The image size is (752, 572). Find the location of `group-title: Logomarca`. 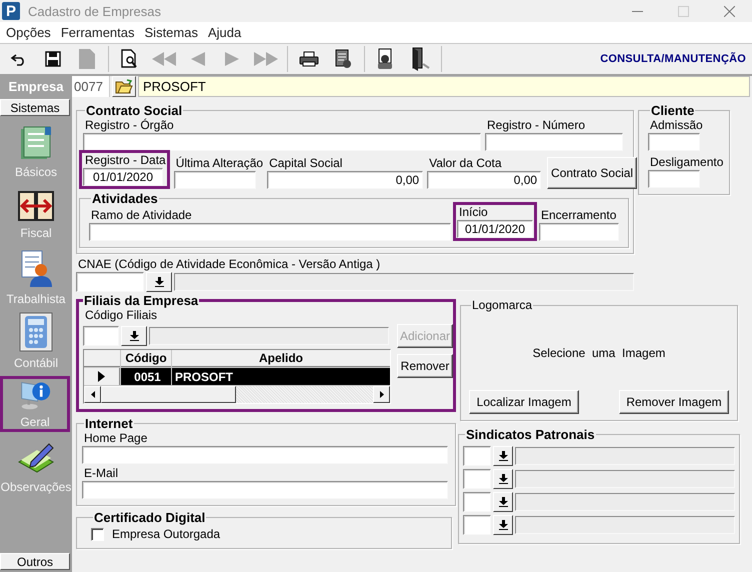

group-title: Logomarca is located at coordinates (502, 305).